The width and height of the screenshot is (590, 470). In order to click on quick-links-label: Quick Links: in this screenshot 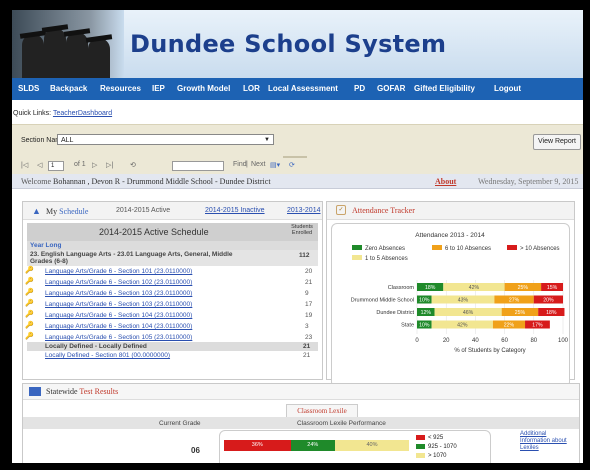, I will do `click(32, 113)`.